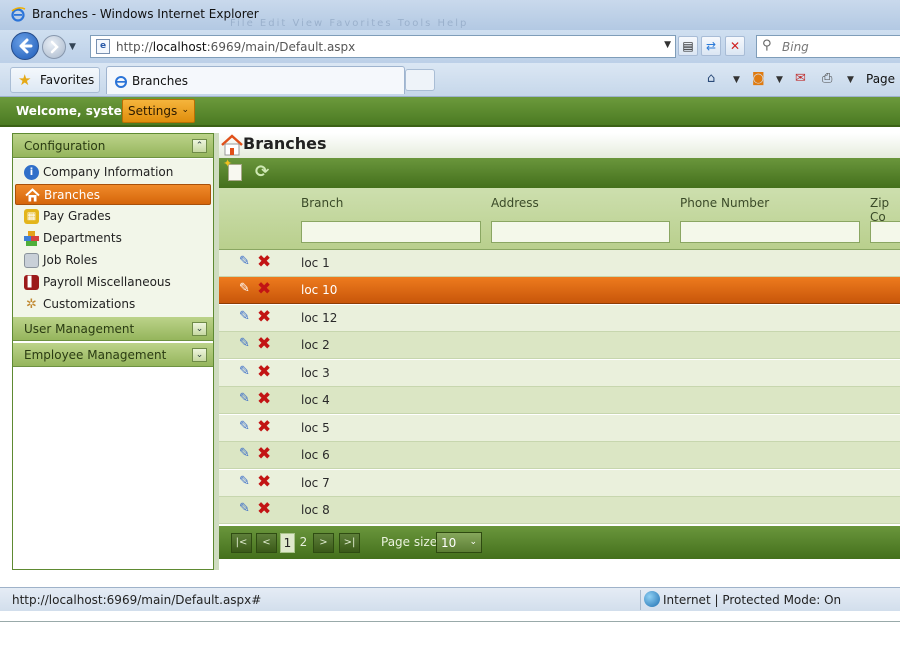  I want to click on sidebar-item-pay-grades: ▦ Pay Grades, so click(113, 216).